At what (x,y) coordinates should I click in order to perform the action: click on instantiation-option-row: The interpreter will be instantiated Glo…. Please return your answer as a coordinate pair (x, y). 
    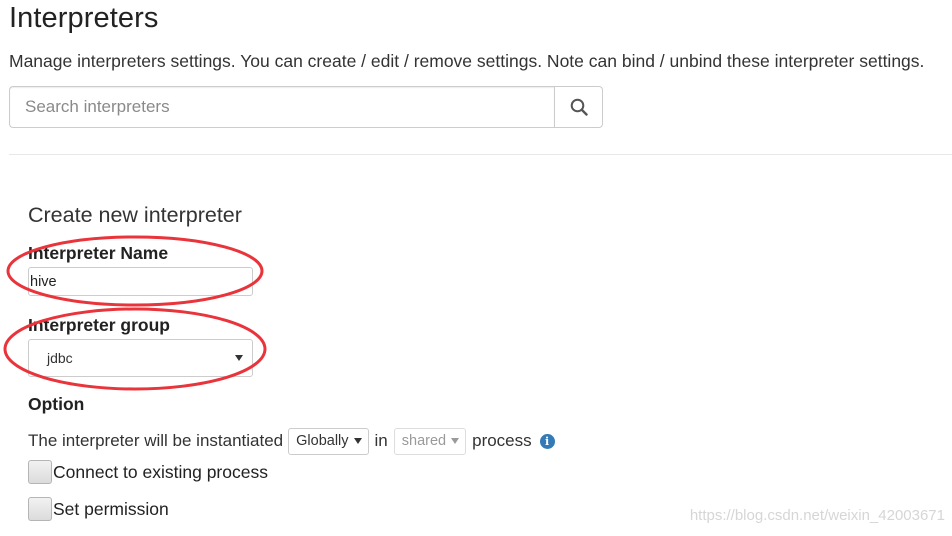
    Looking at the image, I should click on (291, 441).